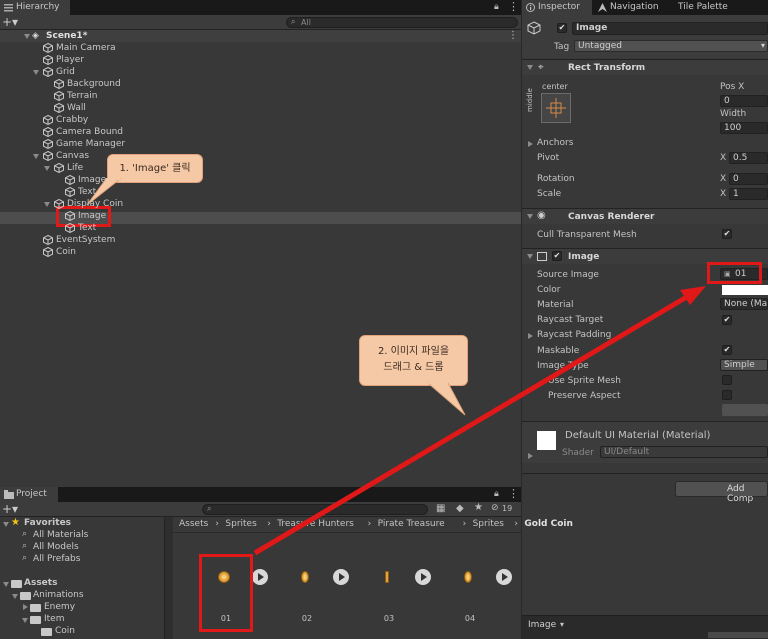 This screenshot has height=639, width=768. I want to click on add-component-button: Add Comp, so click(721, 492).